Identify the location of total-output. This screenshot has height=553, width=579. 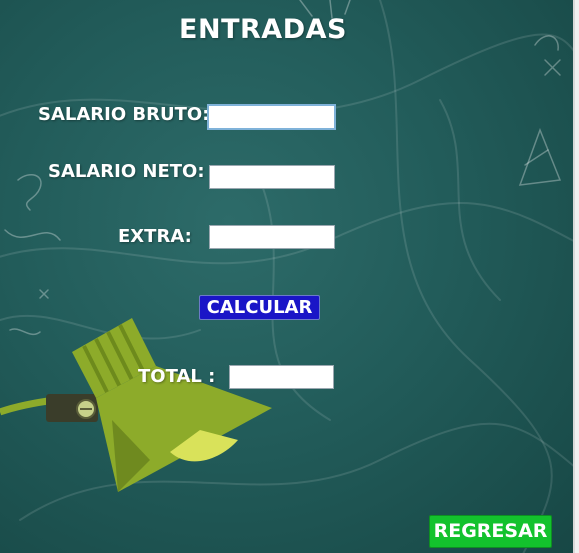
(281, 377).